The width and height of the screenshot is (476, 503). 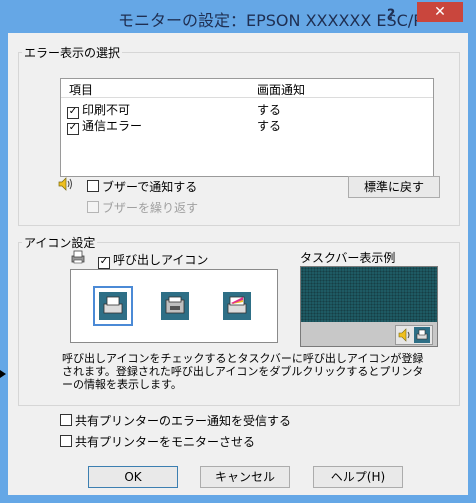 I want to click on list-item-label: 印刷不可, so click(x=106, y=110).